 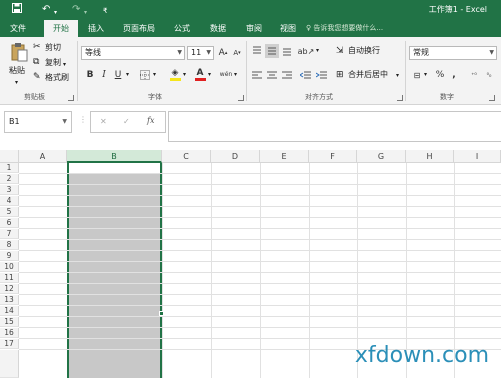 What do you see at coordinates (364, 51) in the screenshot?
I see `wrap-text-button: 自动换行` at bounding box center [364, 51].